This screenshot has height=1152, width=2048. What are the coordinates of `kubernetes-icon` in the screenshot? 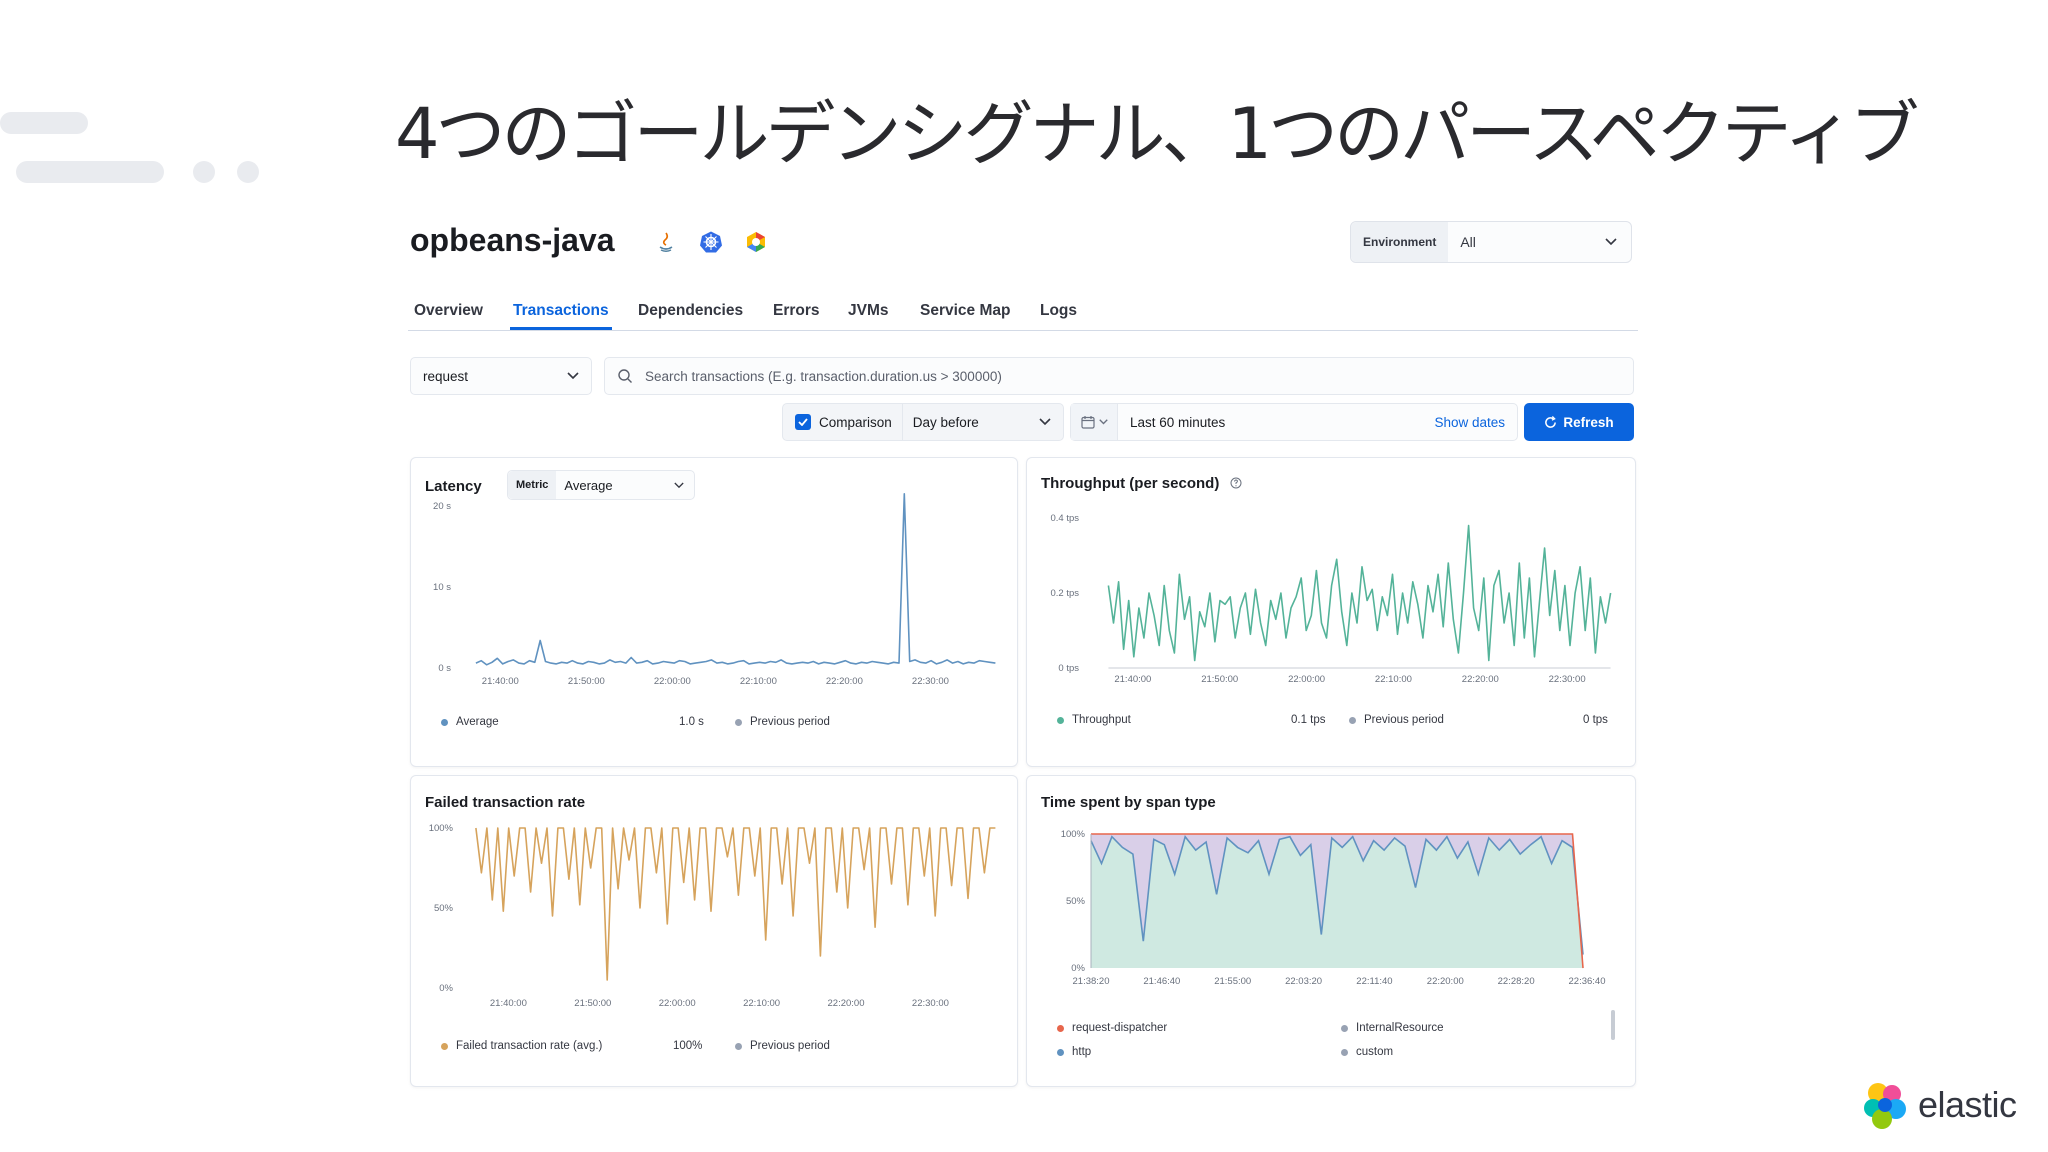 It's located at (711, 242).